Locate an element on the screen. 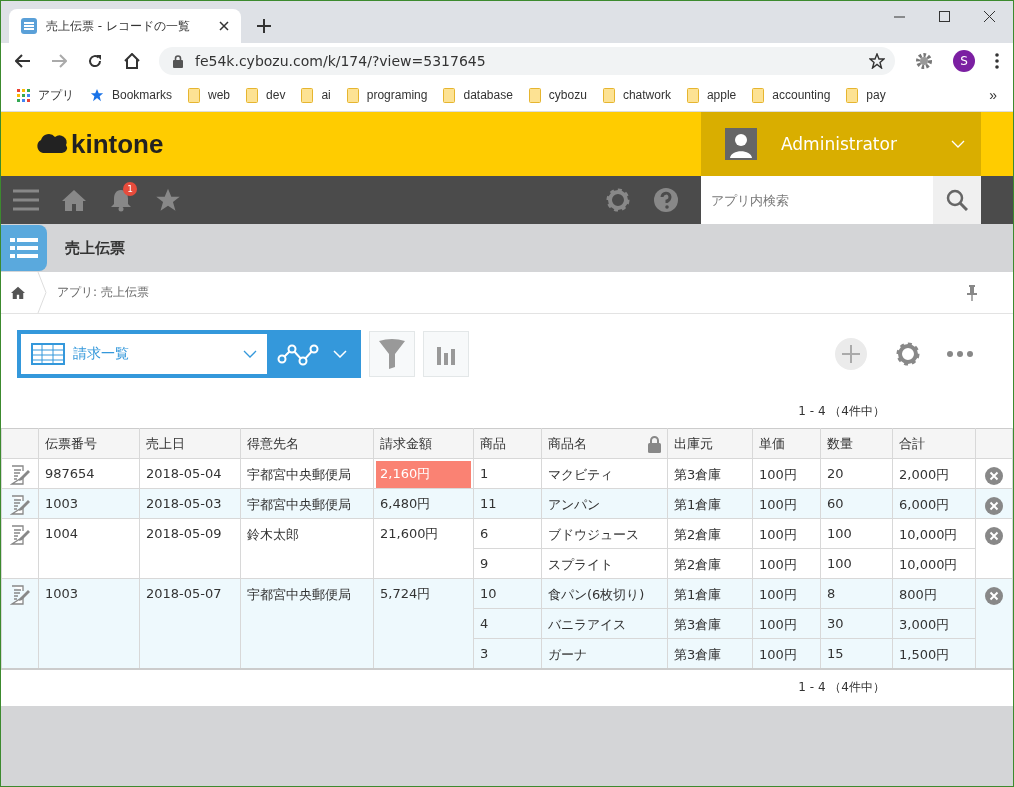  table-cell: 9 is located at coordinates (484, 563).